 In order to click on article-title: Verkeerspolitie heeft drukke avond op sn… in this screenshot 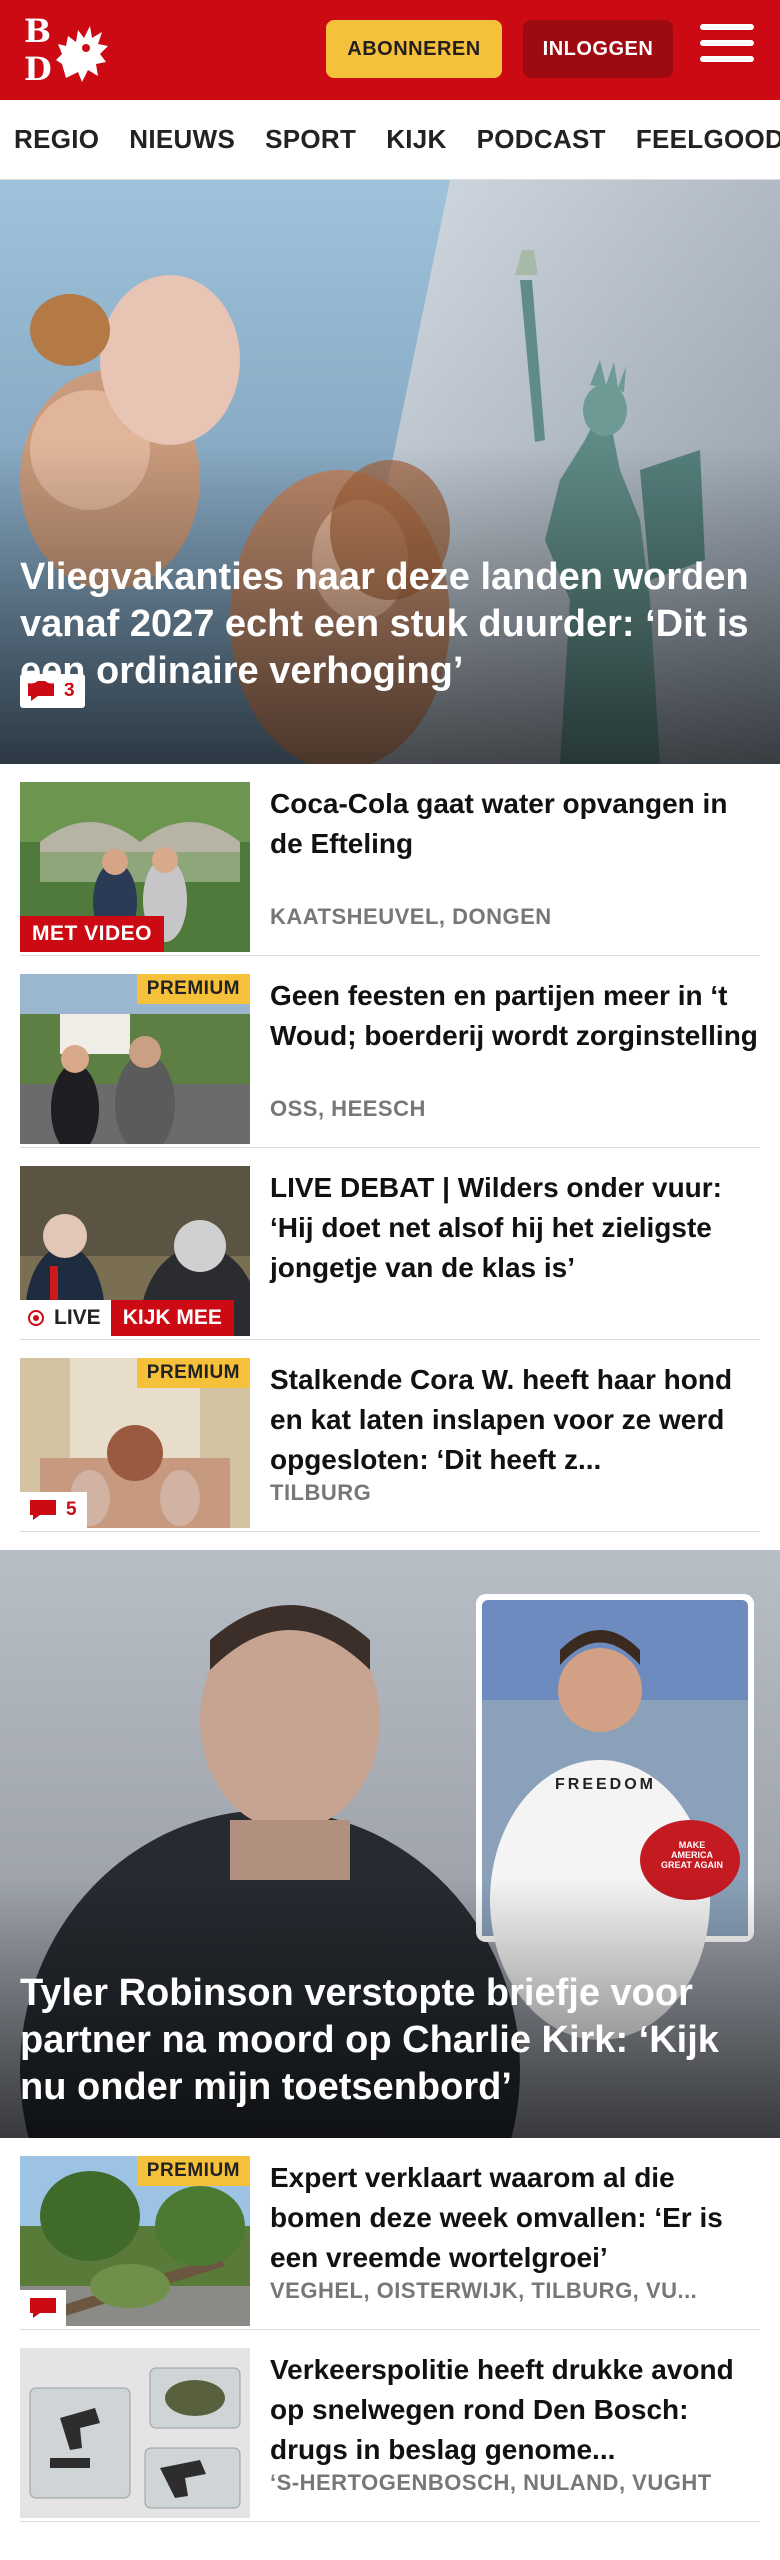, I will do `click(515, 2410)`.